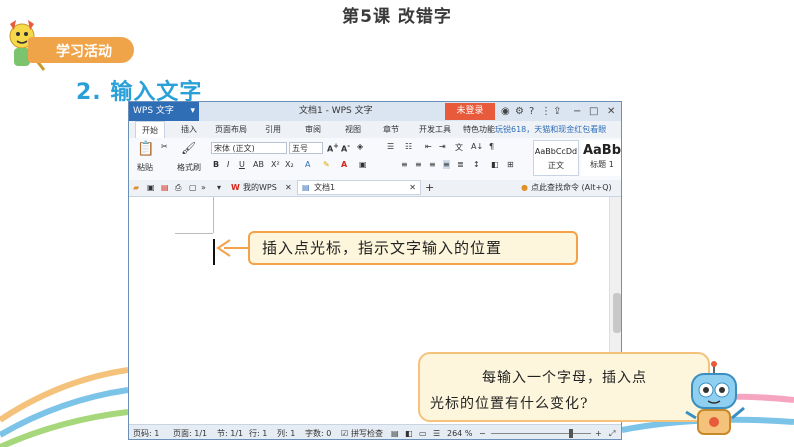 This screenshot has width=794, height=447. I want to click on save-icon: ▣, so click(151, 188).